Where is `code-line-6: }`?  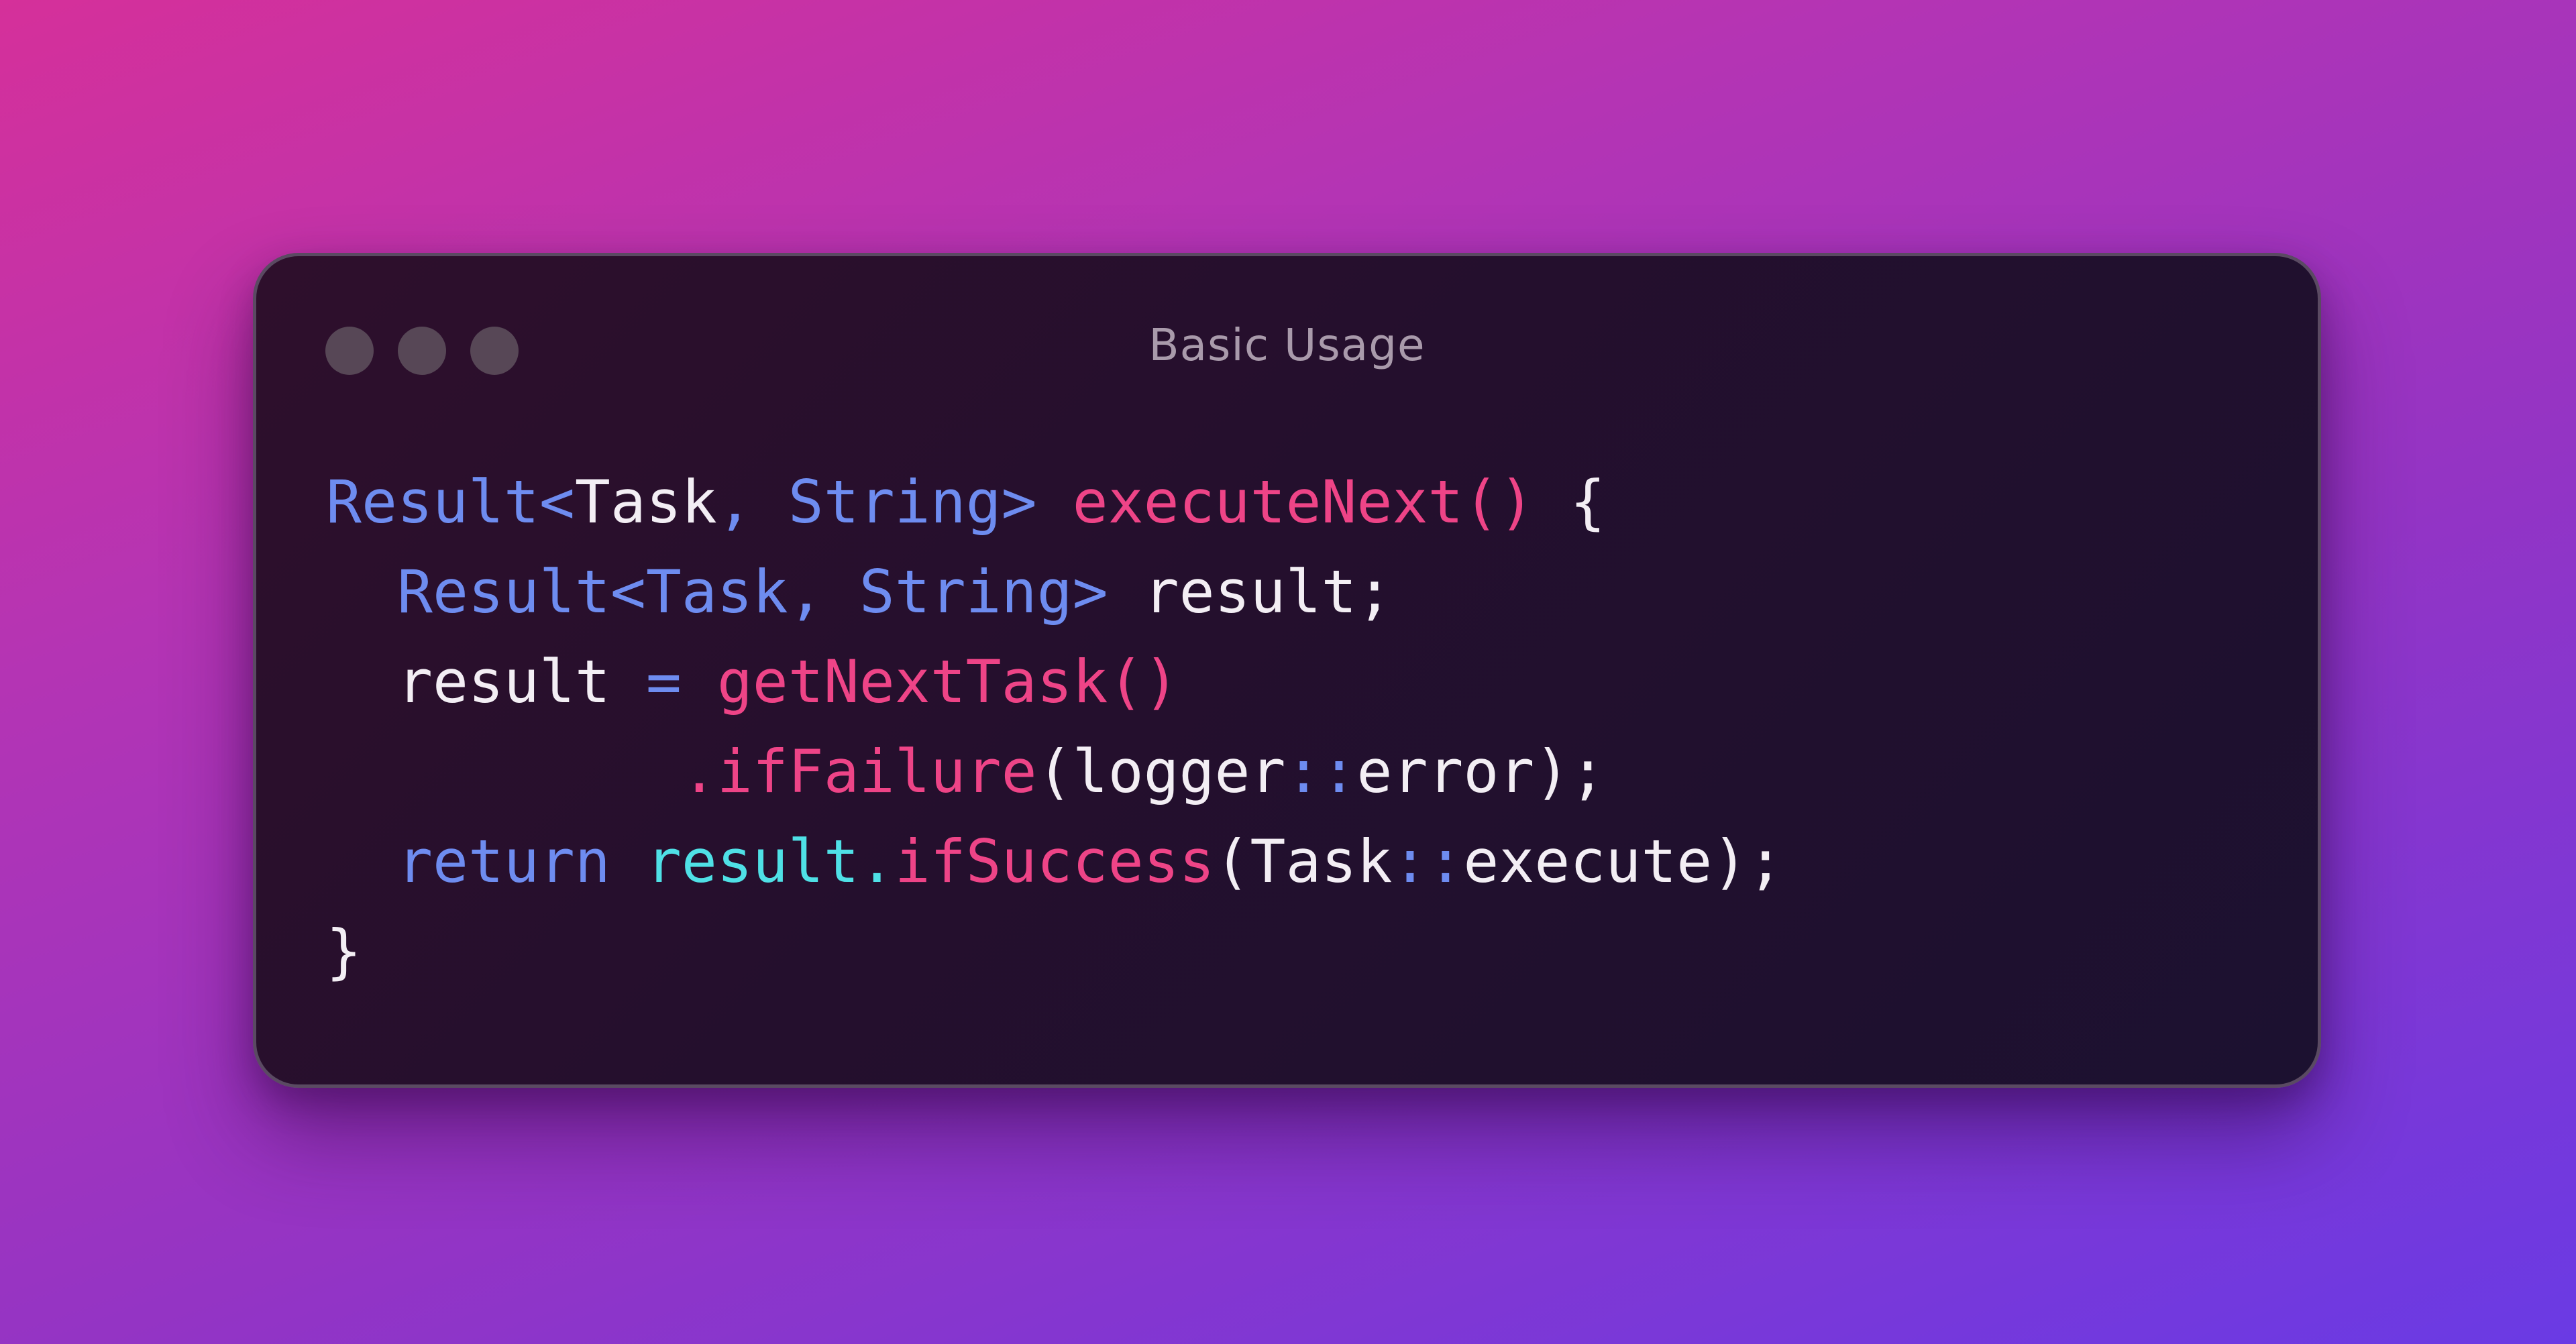 code-line-6: } is located at coordinates (344, 951).